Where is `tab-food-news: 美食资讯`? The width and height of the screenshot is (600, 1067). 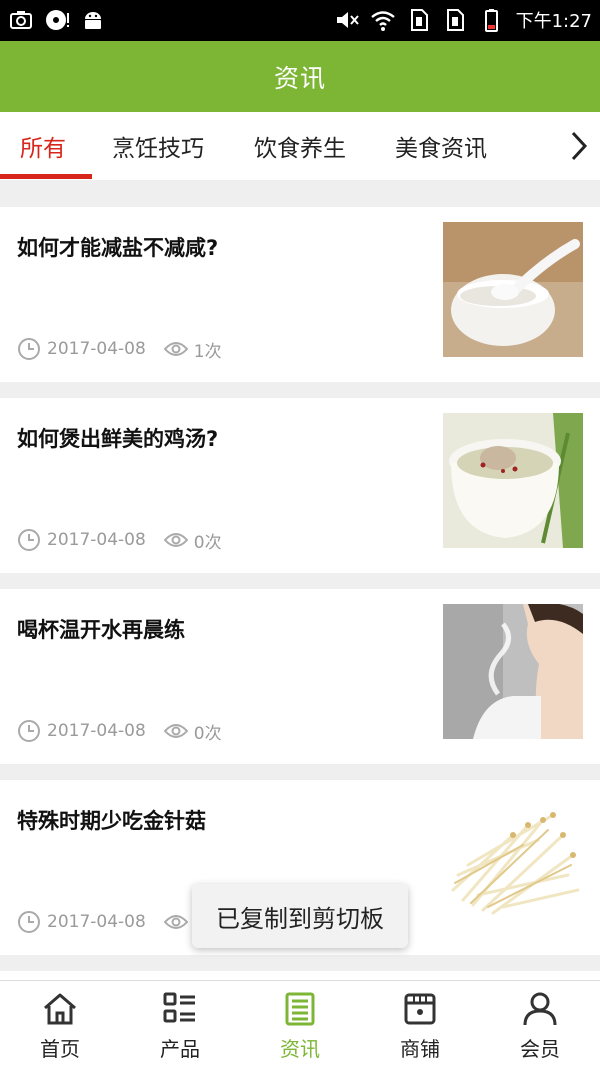
tab-food-news: 美食资讯 is located at coordinates (441, 146).